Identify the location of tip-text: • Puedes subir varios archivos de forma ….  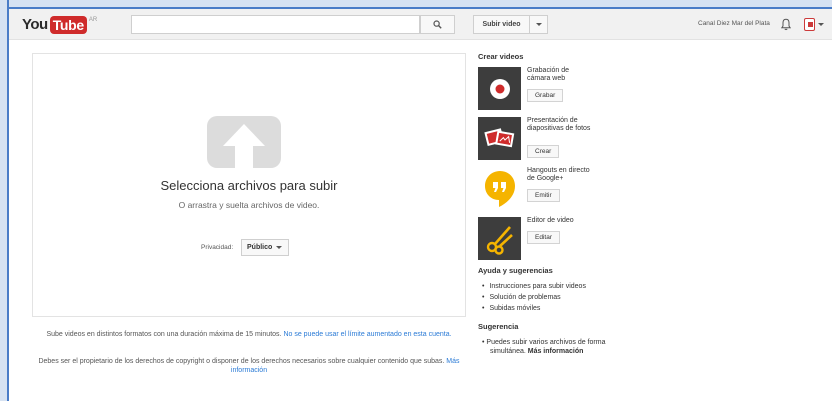
(544, 347).